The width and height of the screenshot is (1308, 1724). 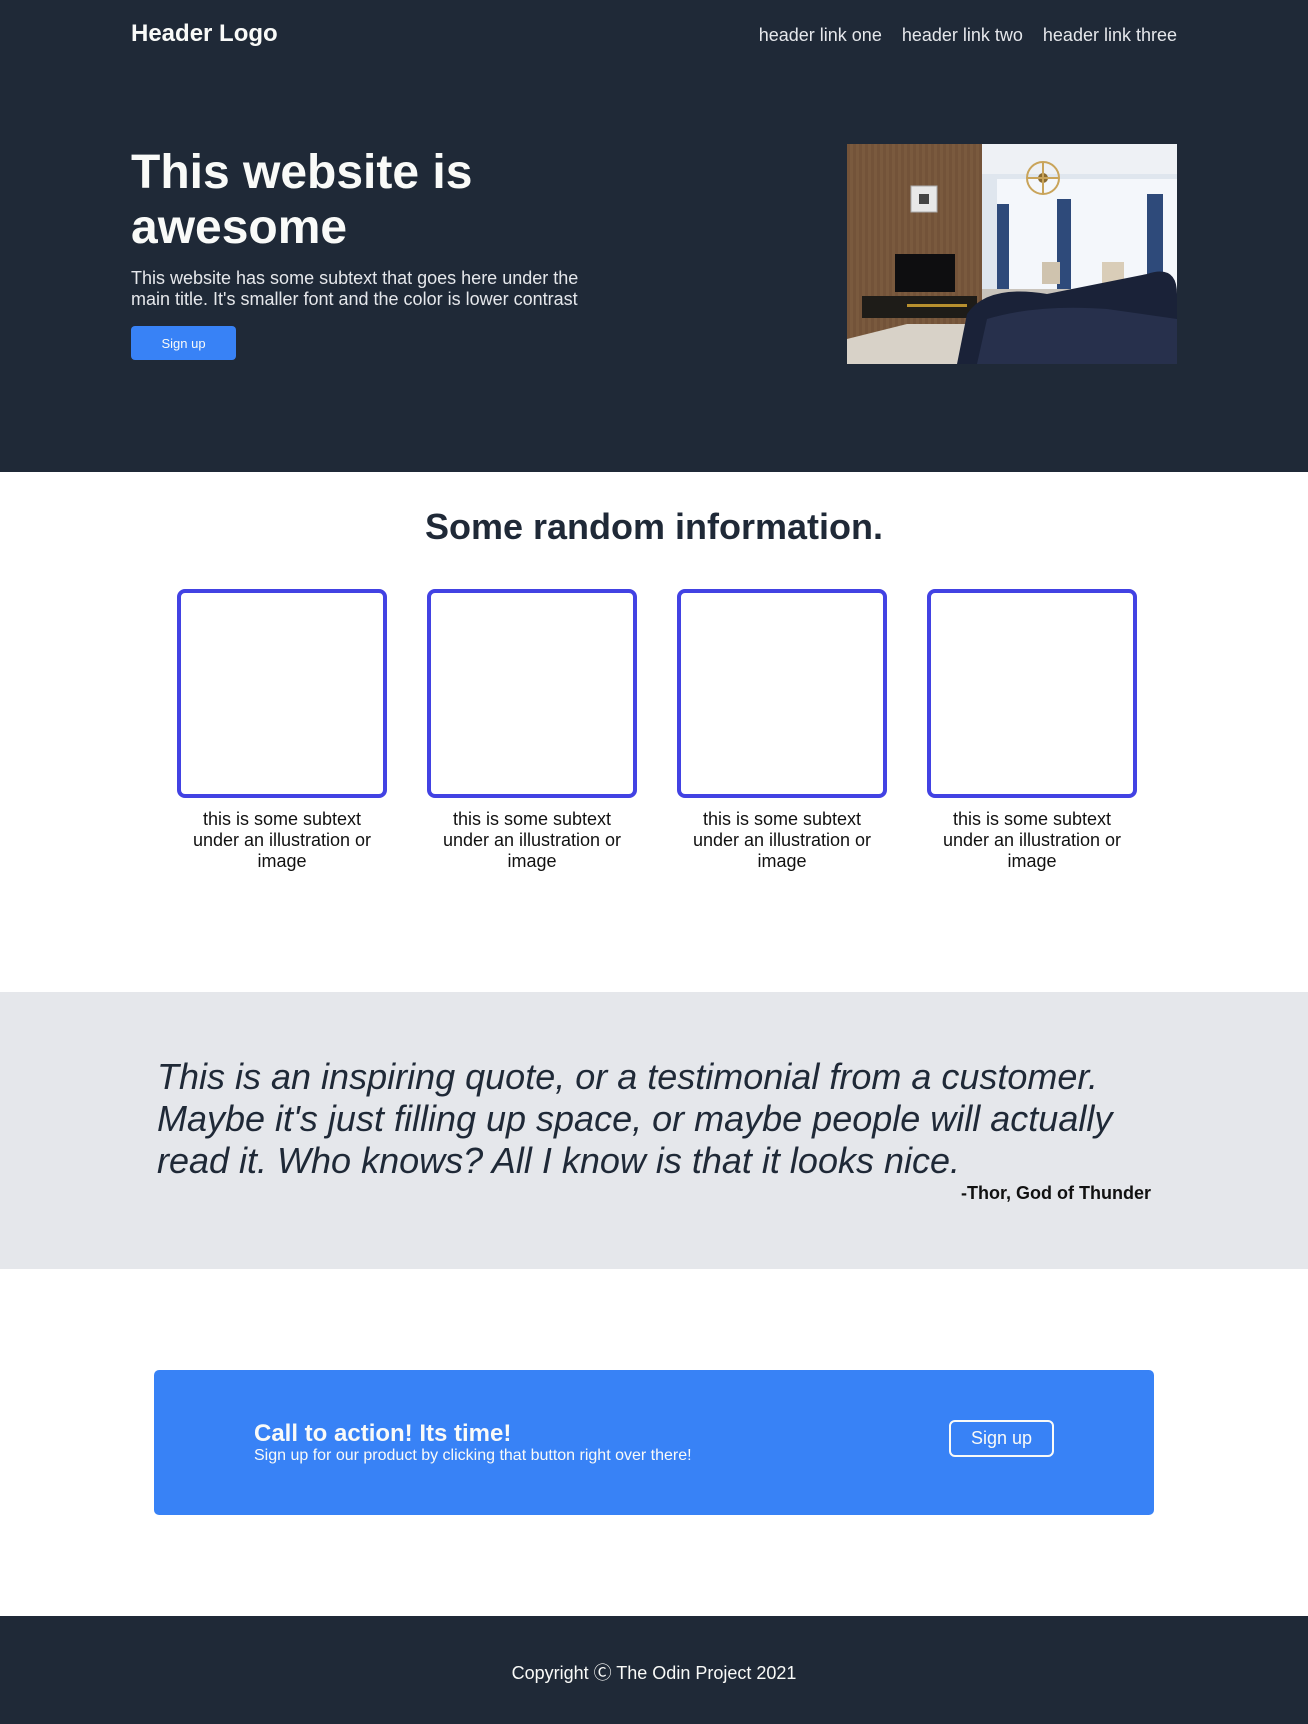 What do you see at coordinates (1001, 1438) in the screenshot?
I see `cta-signup-button: Sign up` at bounding box center [1001, 1438].